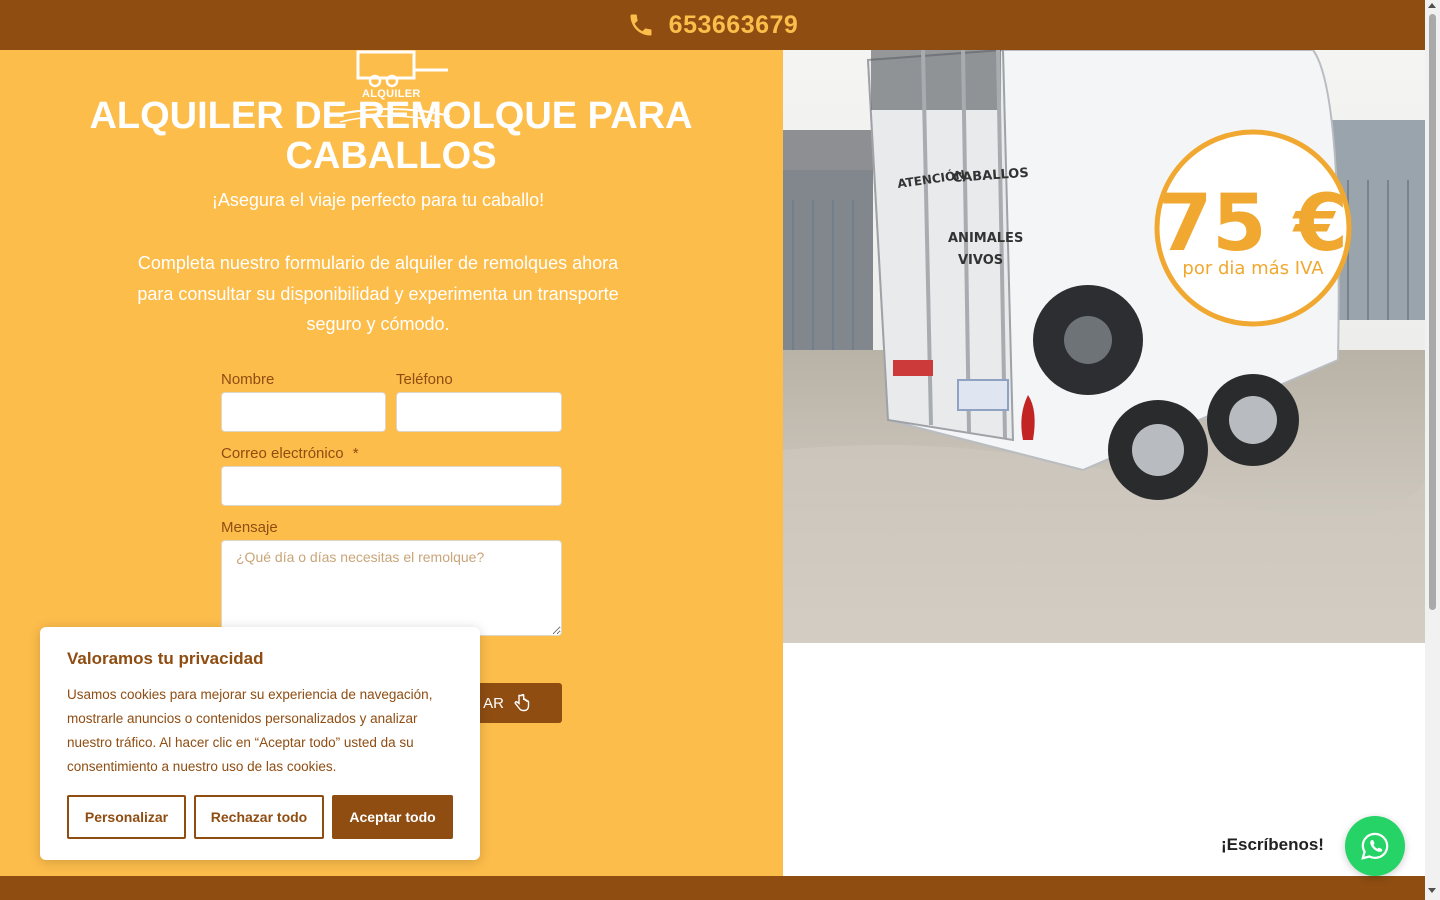  I want to click on customize-cookies-button: Personalizar, so click(126, 817).